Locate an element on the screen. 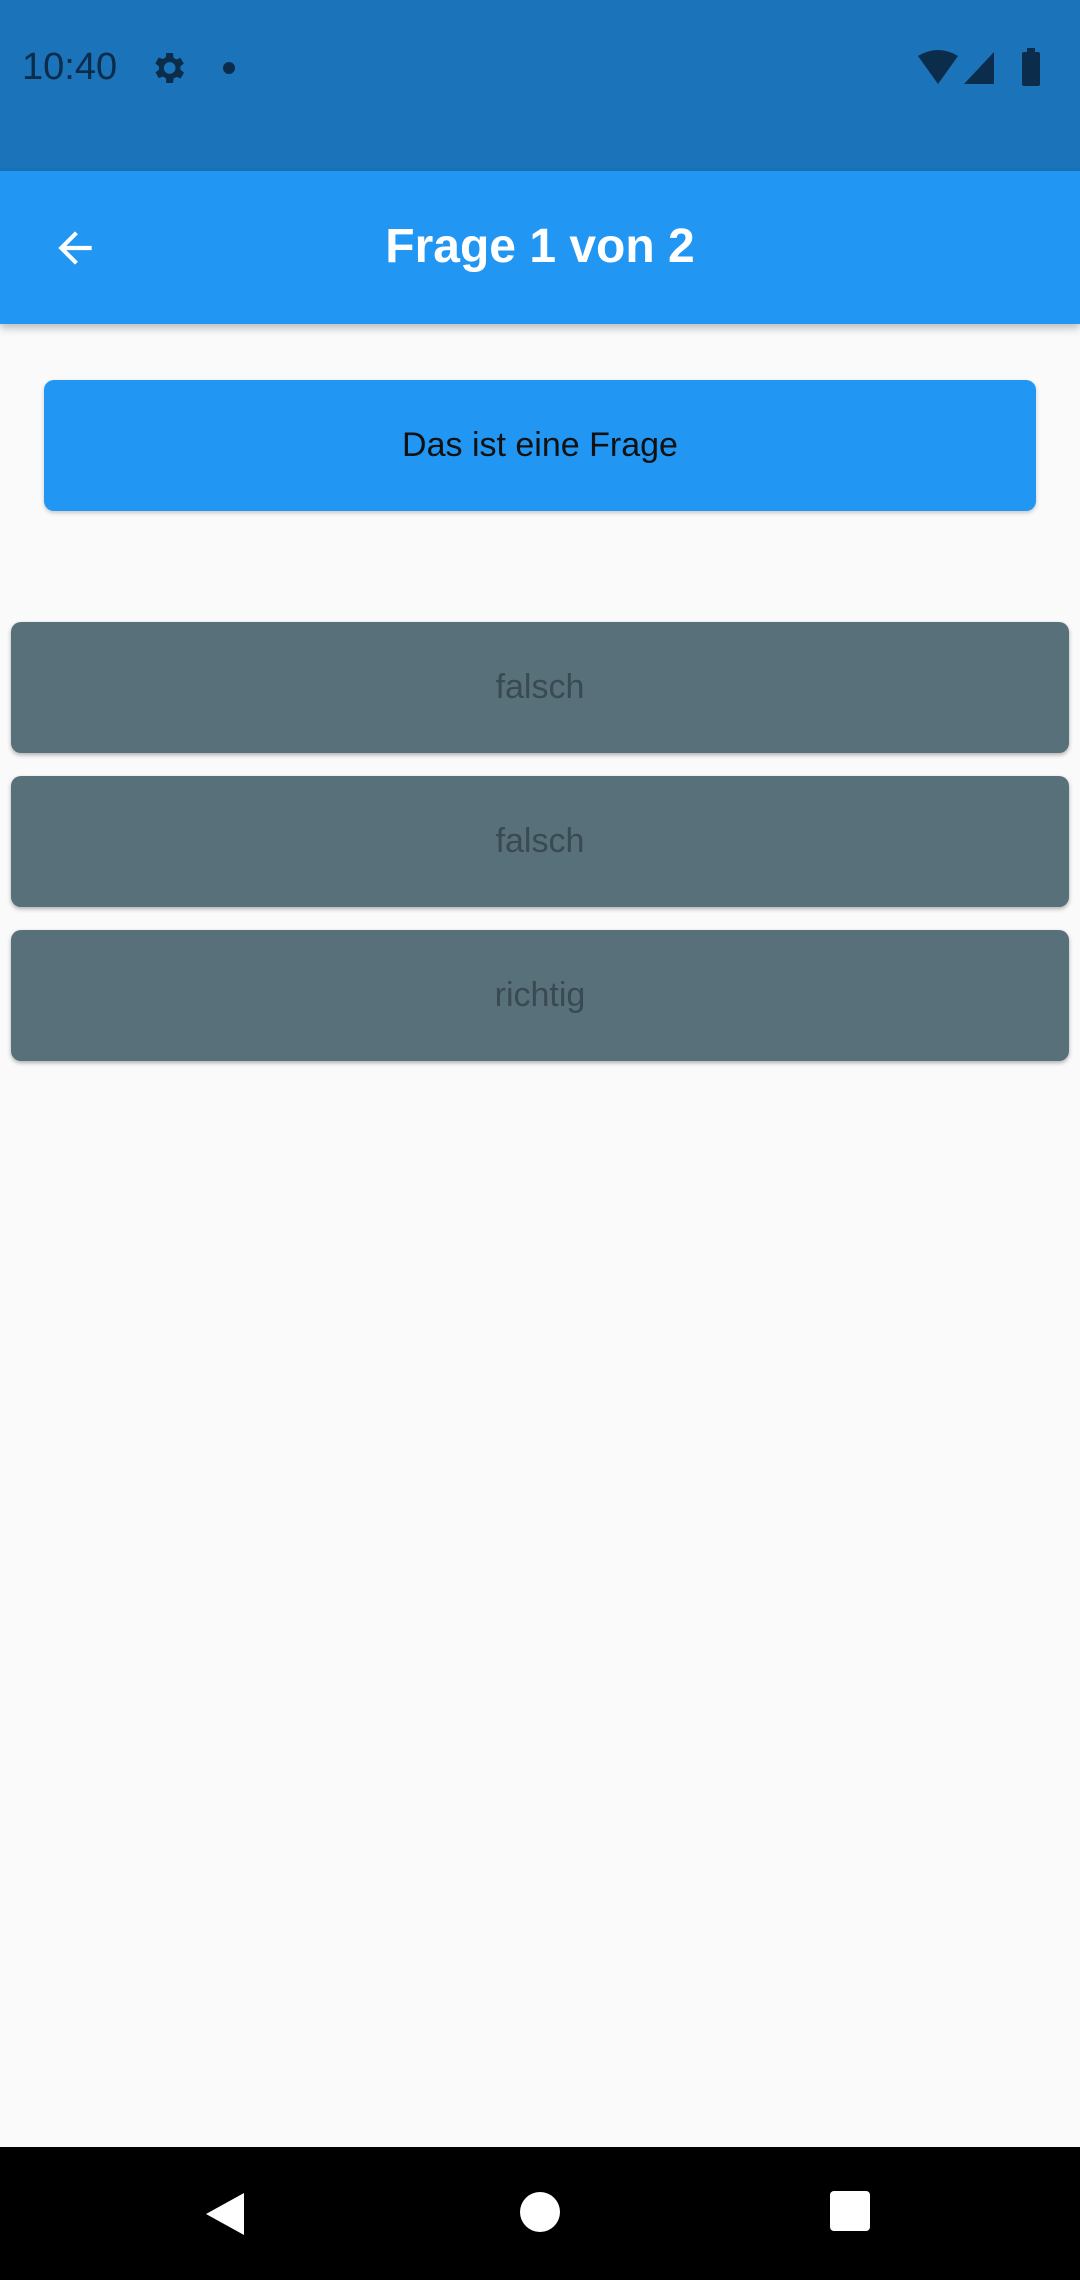 Image resolution: width=1080 pixels, height=2280 pixels. answer-button-1: falsch is located at coordinates (540, 687).